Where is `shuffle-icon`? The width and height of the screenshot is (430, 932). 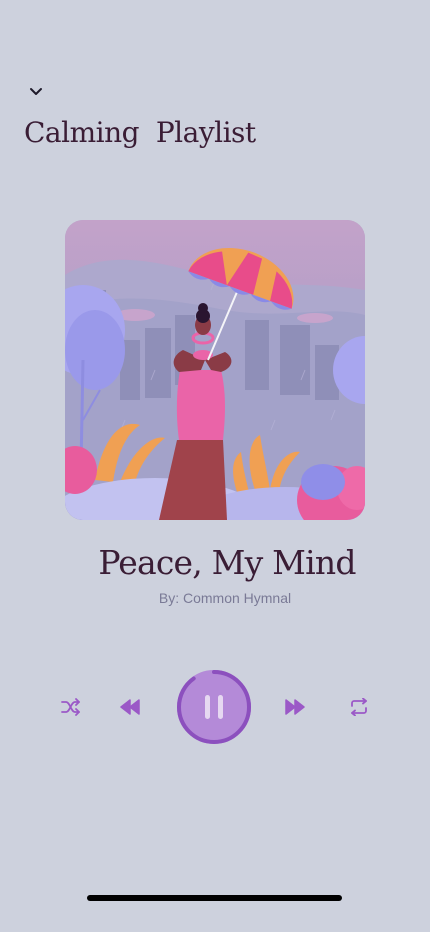 shuffle-icon is located at coordinates (70, 707).